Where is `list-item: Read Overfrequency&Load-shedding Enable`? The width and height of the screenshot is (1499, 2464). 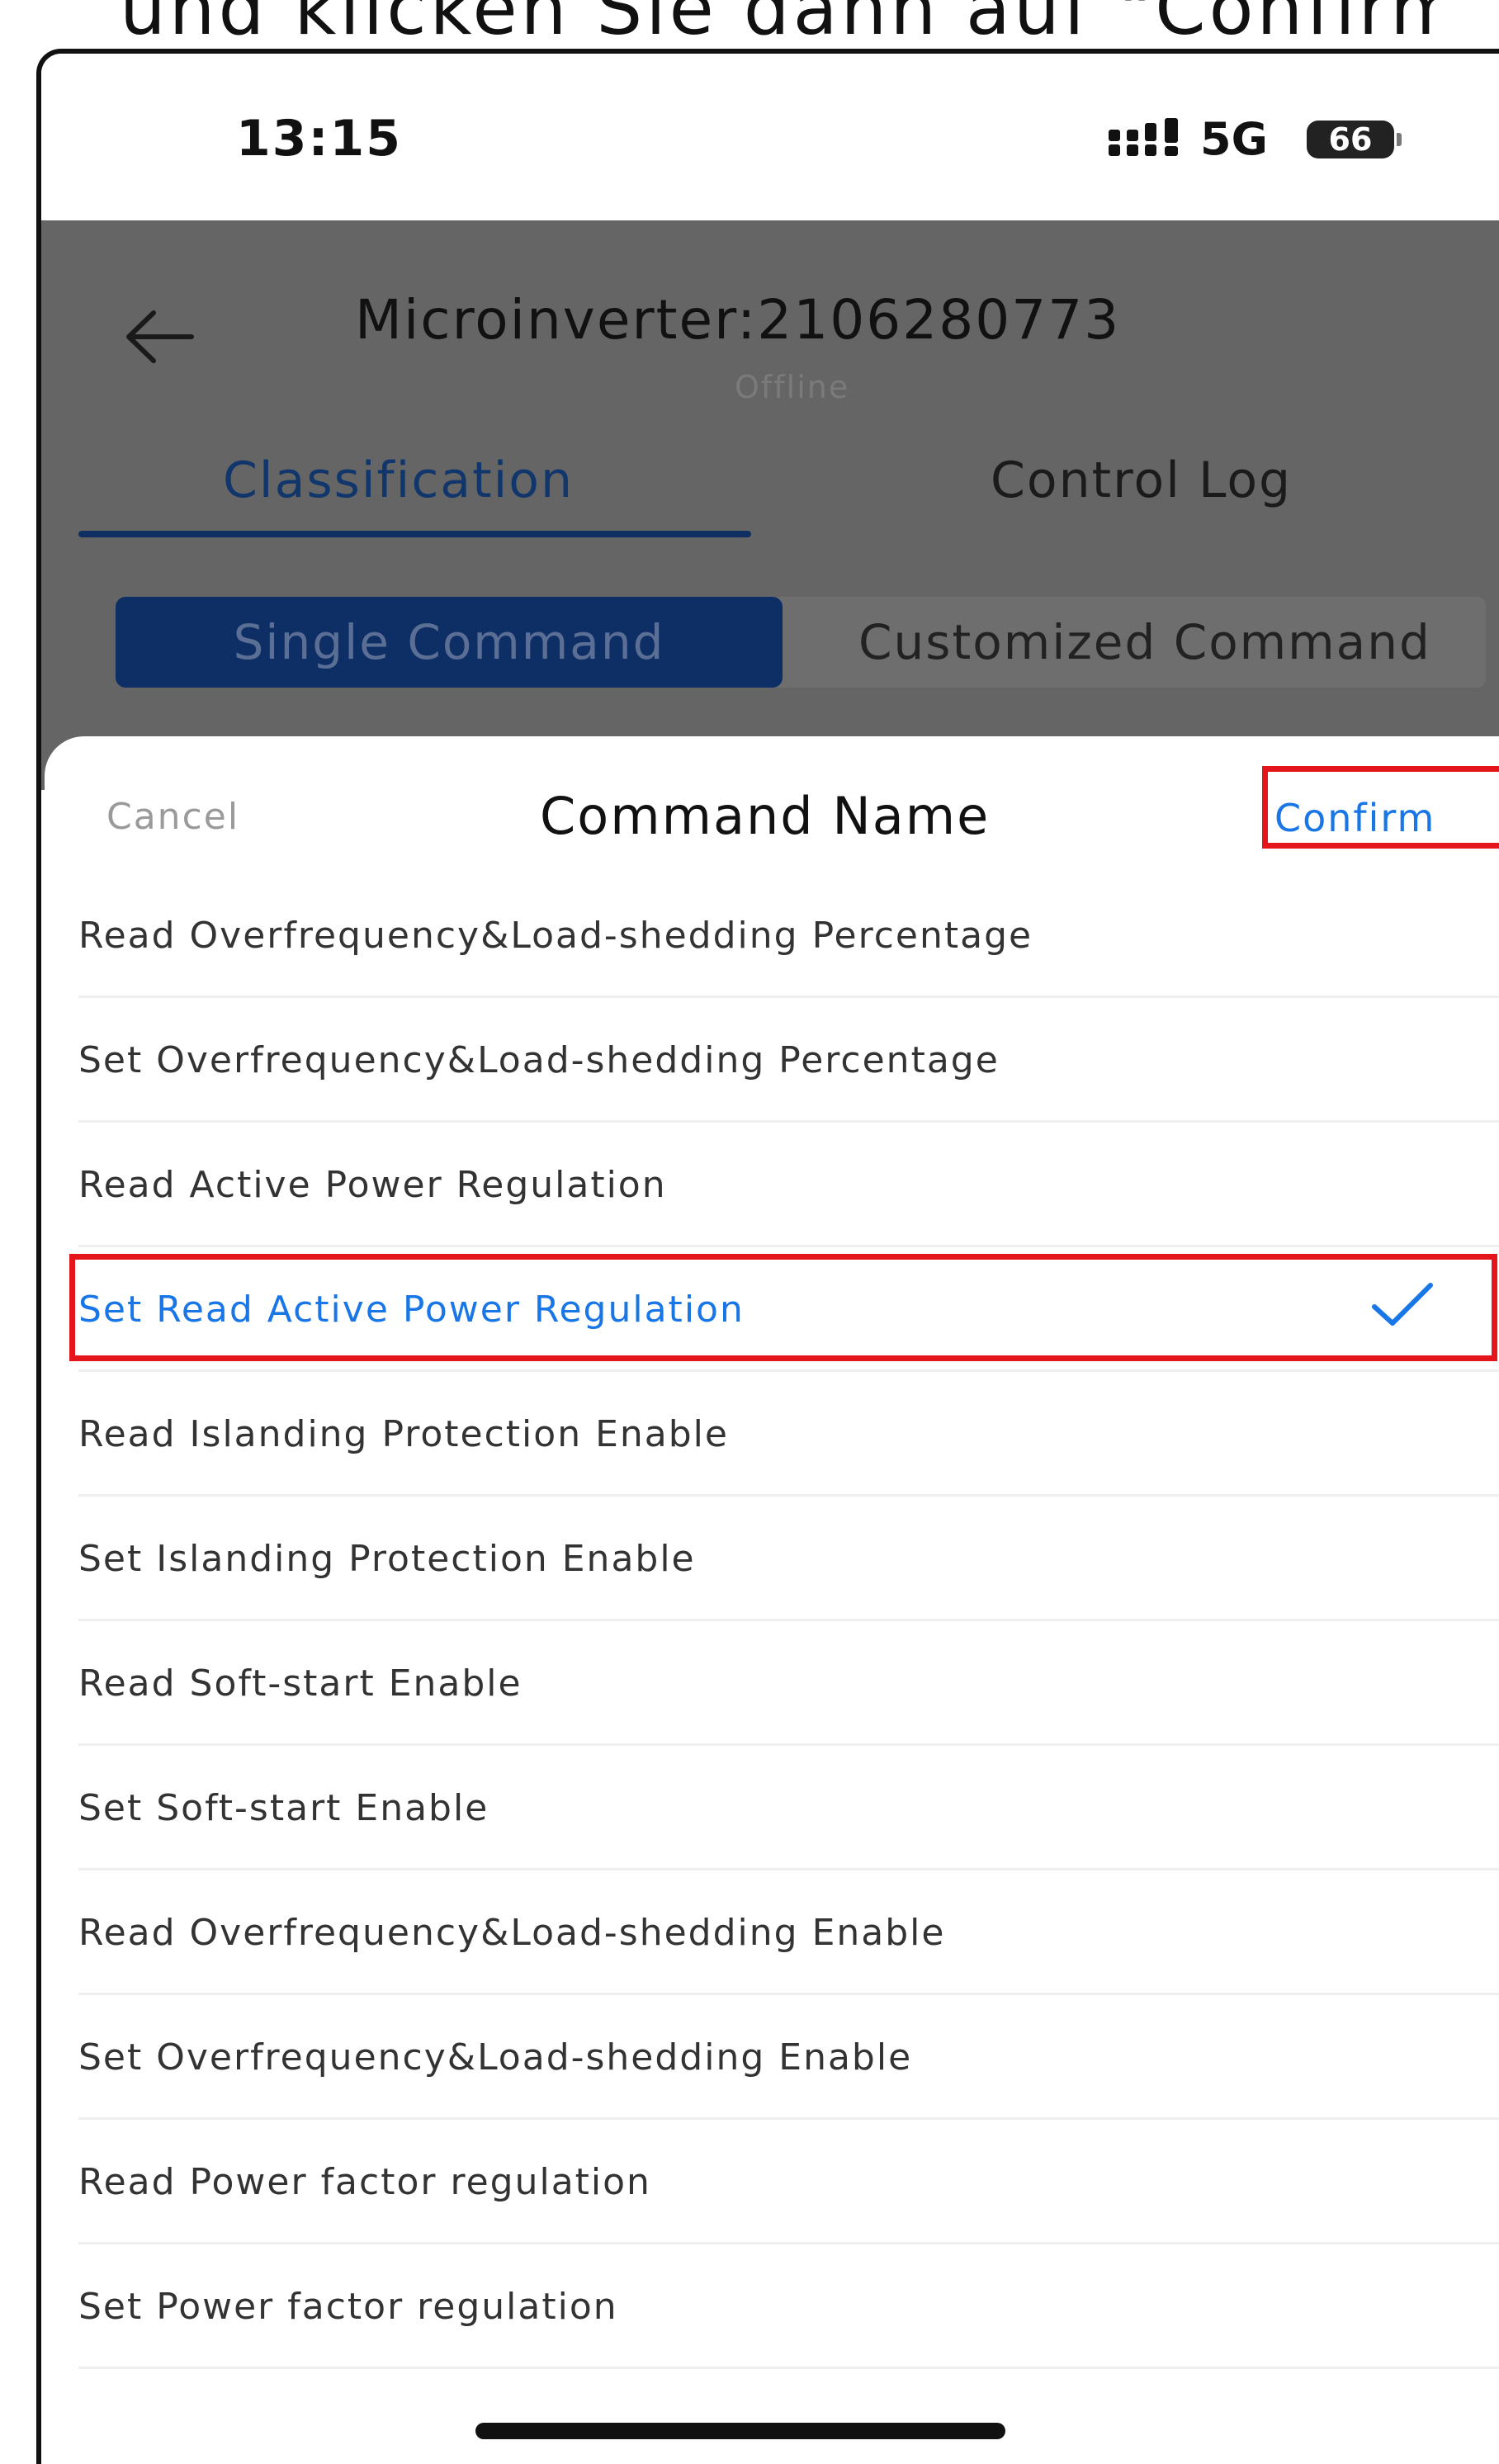
list-item: Read Overfrequency&Load-shedding Enable is located at coordinates (772, 1933).